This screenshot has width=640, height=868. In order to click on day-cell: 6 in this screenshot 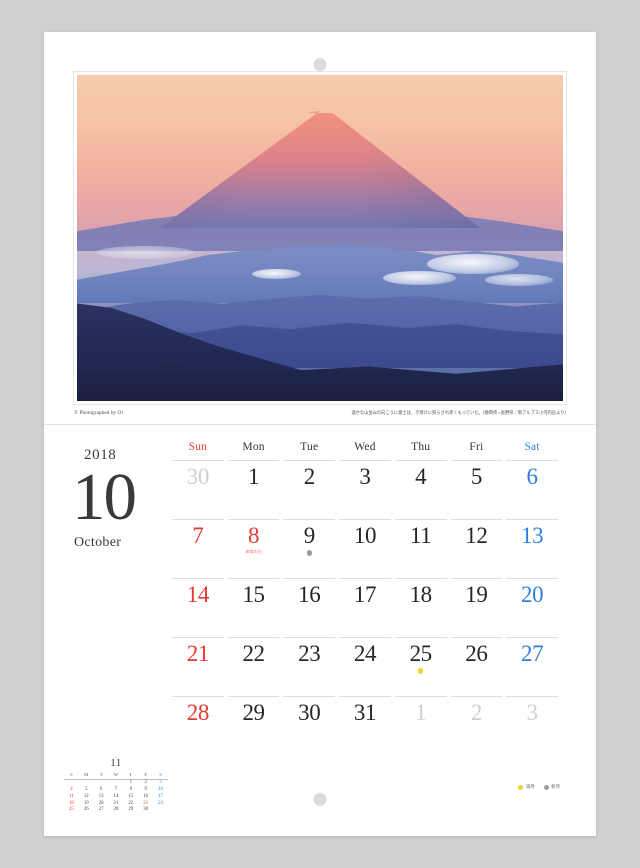, I will do `click(532, 489)`.